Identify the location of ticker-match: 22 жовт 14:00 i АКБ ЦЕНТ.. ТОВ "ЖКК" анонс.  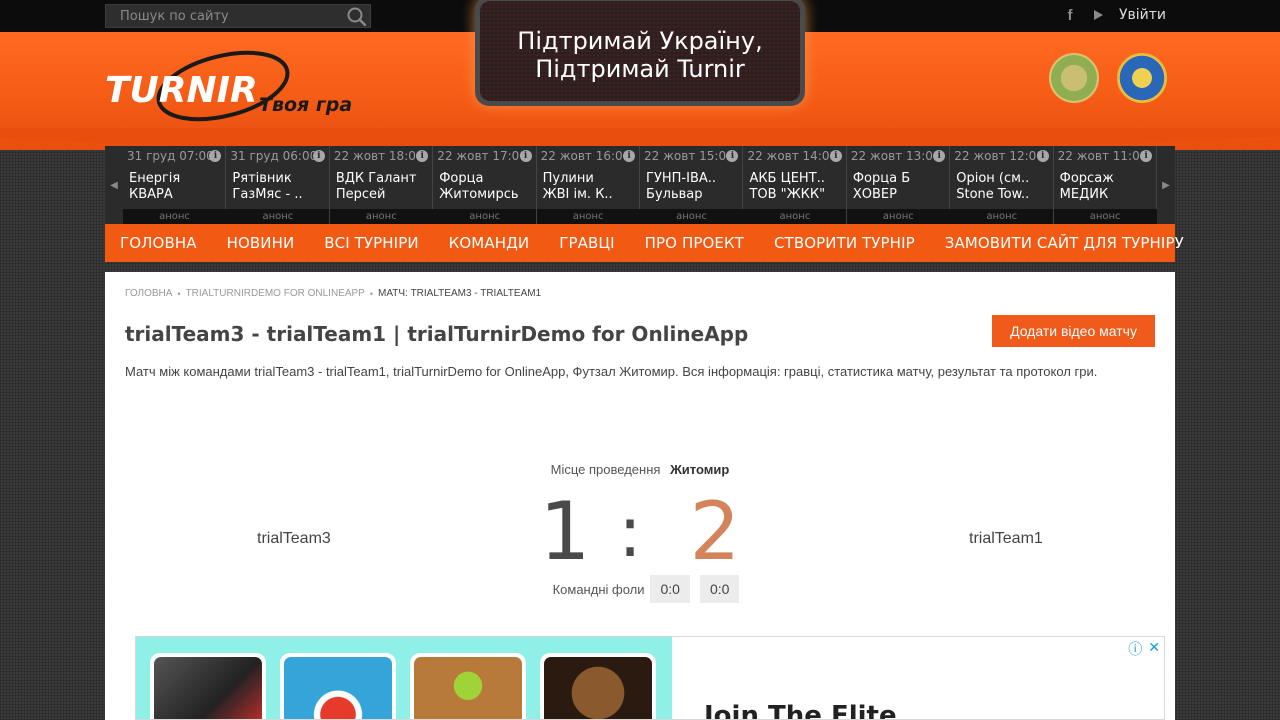
(795, 185).